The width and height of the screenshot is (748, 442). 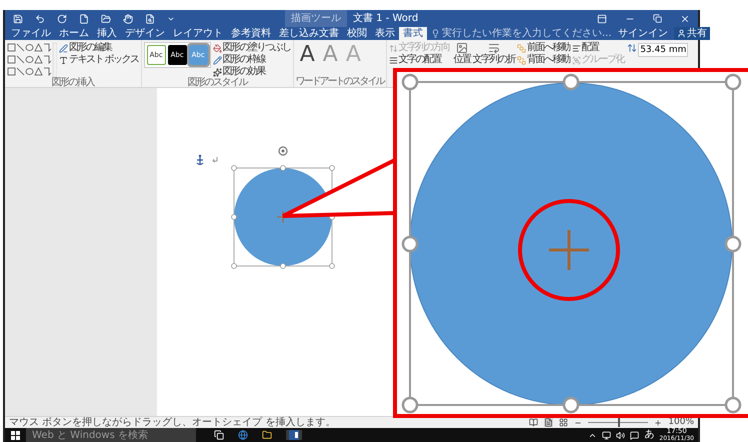 I want to click on send-backward-icon, so click(x=521, y=60).